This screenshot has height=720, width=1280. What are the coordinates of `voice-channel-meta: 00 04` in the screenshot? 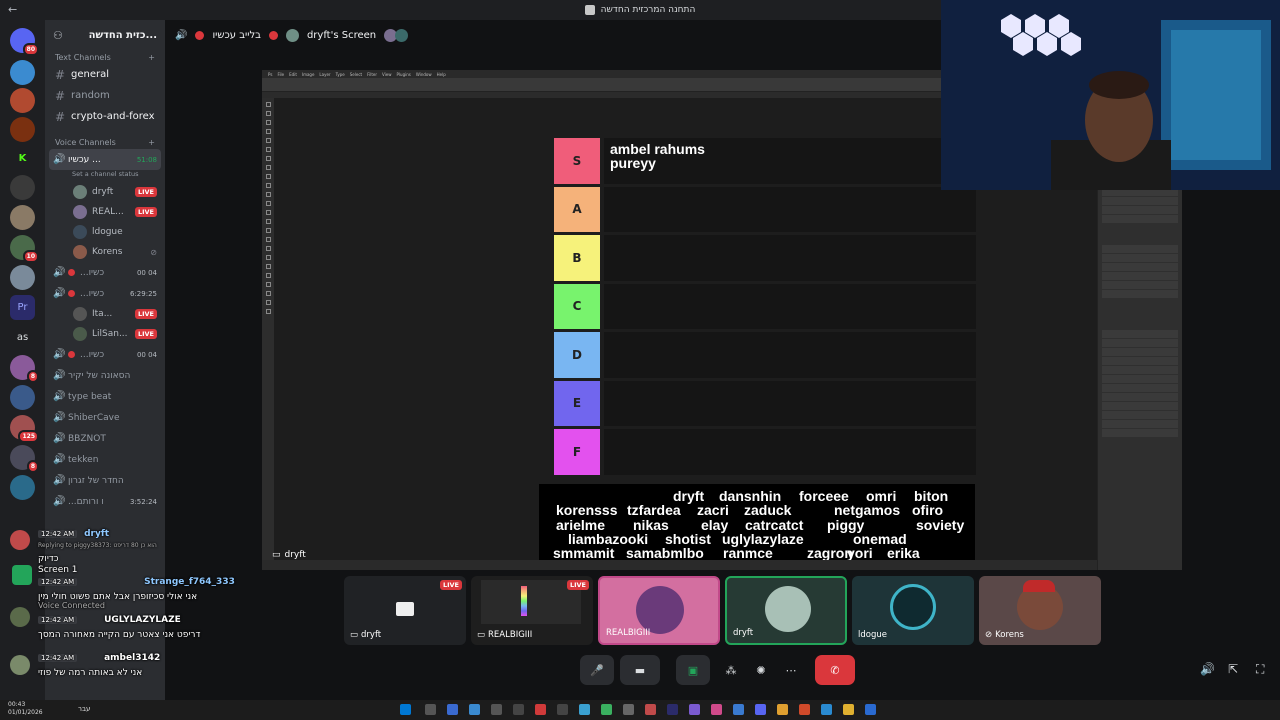 It's located at (146, 354).